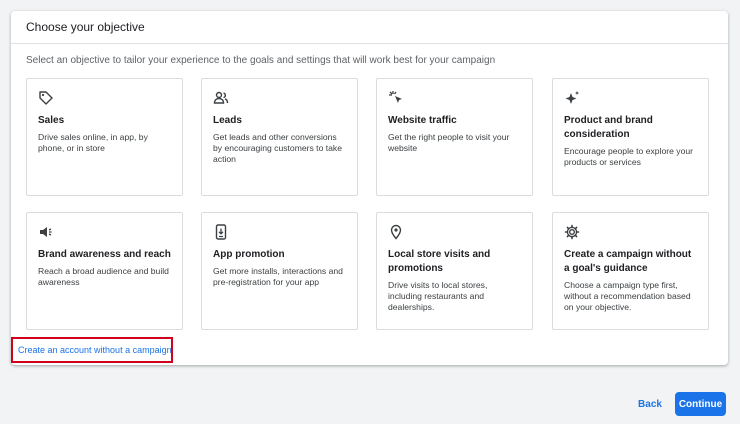 This screenshot has width=740, height=424. What do you see at coordinates (221, 232) in the screenshot?
I see `phone-download-icon` at bounding box center [221, 232].